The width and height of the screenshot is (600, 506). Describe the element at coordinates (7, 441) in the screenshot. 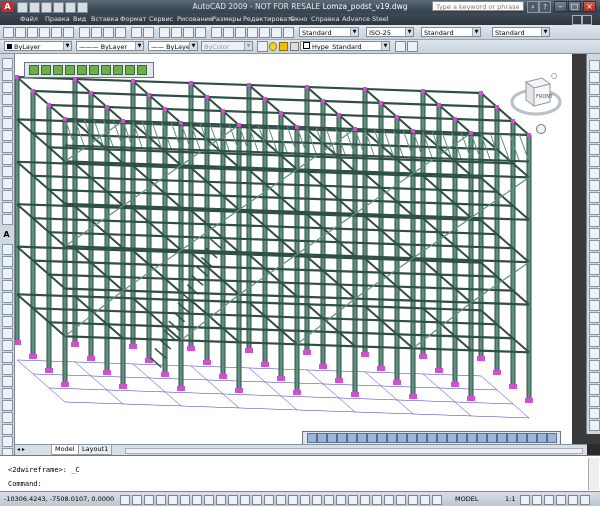

I see `draw-tool-31-icon` at that location.